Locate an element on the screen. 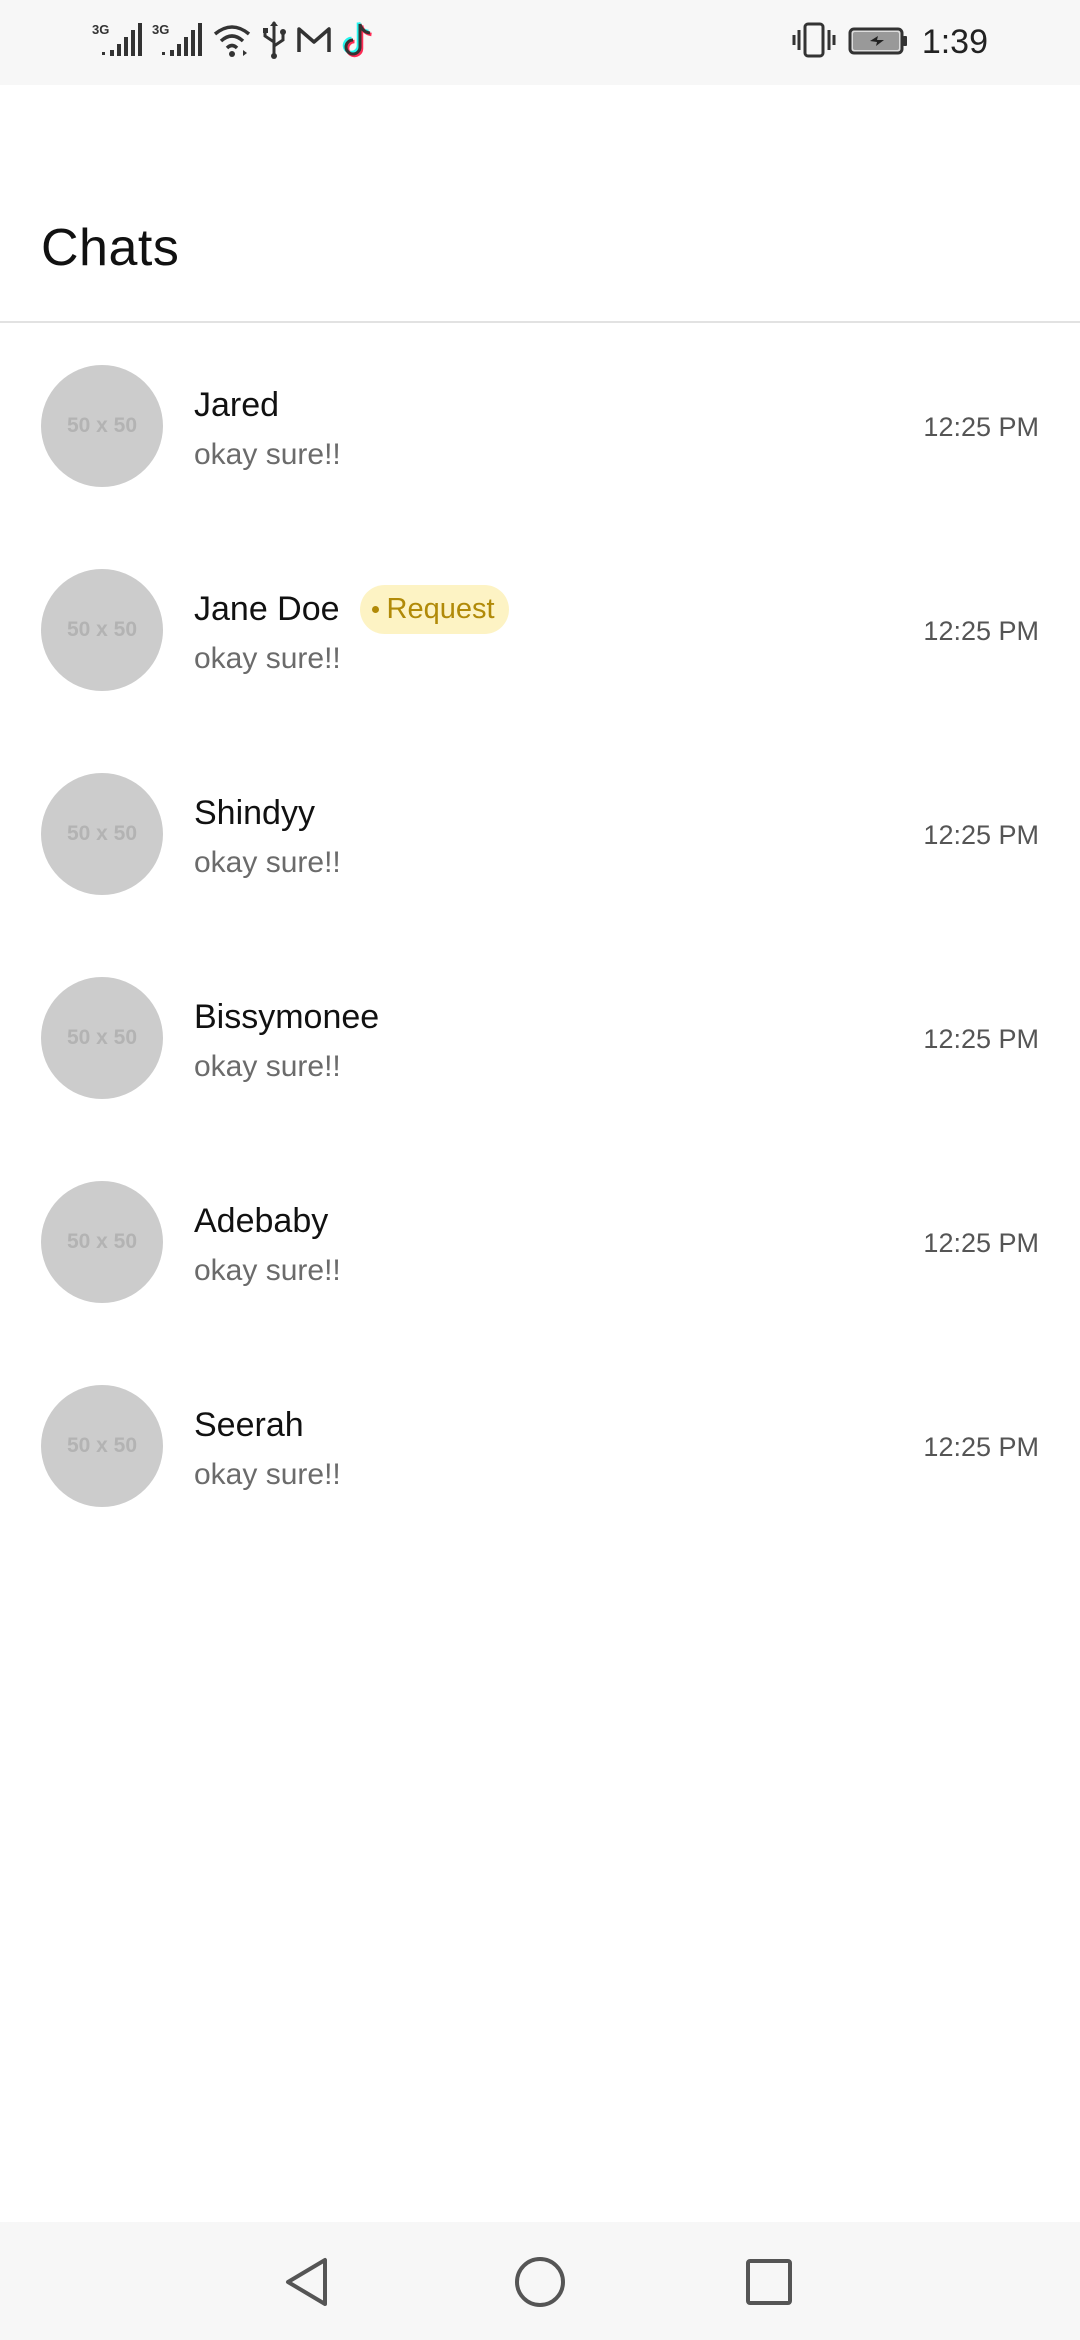 Image resolution: width=1080 pixels, height=2340 pixels. chat-item-bissymonee: 50 x 50 Bissymonee okay sure!! 12:25 PM is located at coordinates (540, 1039).